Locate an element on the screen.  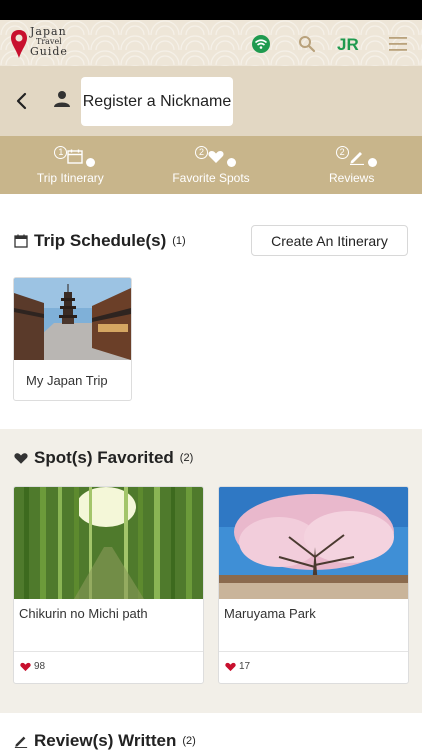
reviews-title: Review(s) Written is located at coordinates (105, 740).